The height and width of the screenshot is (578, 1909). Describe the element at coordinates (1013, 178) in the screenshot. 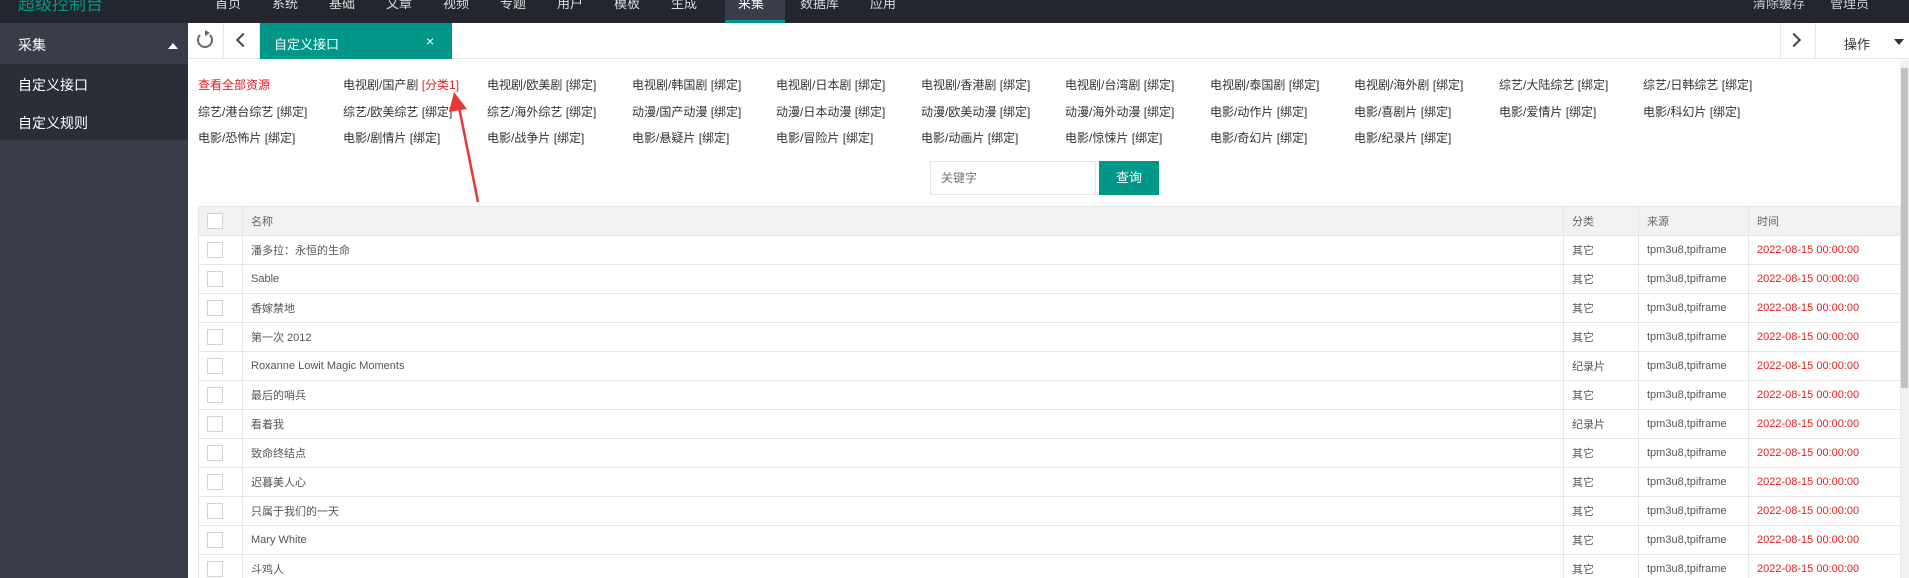

I see `keyword-search-input` at that location.